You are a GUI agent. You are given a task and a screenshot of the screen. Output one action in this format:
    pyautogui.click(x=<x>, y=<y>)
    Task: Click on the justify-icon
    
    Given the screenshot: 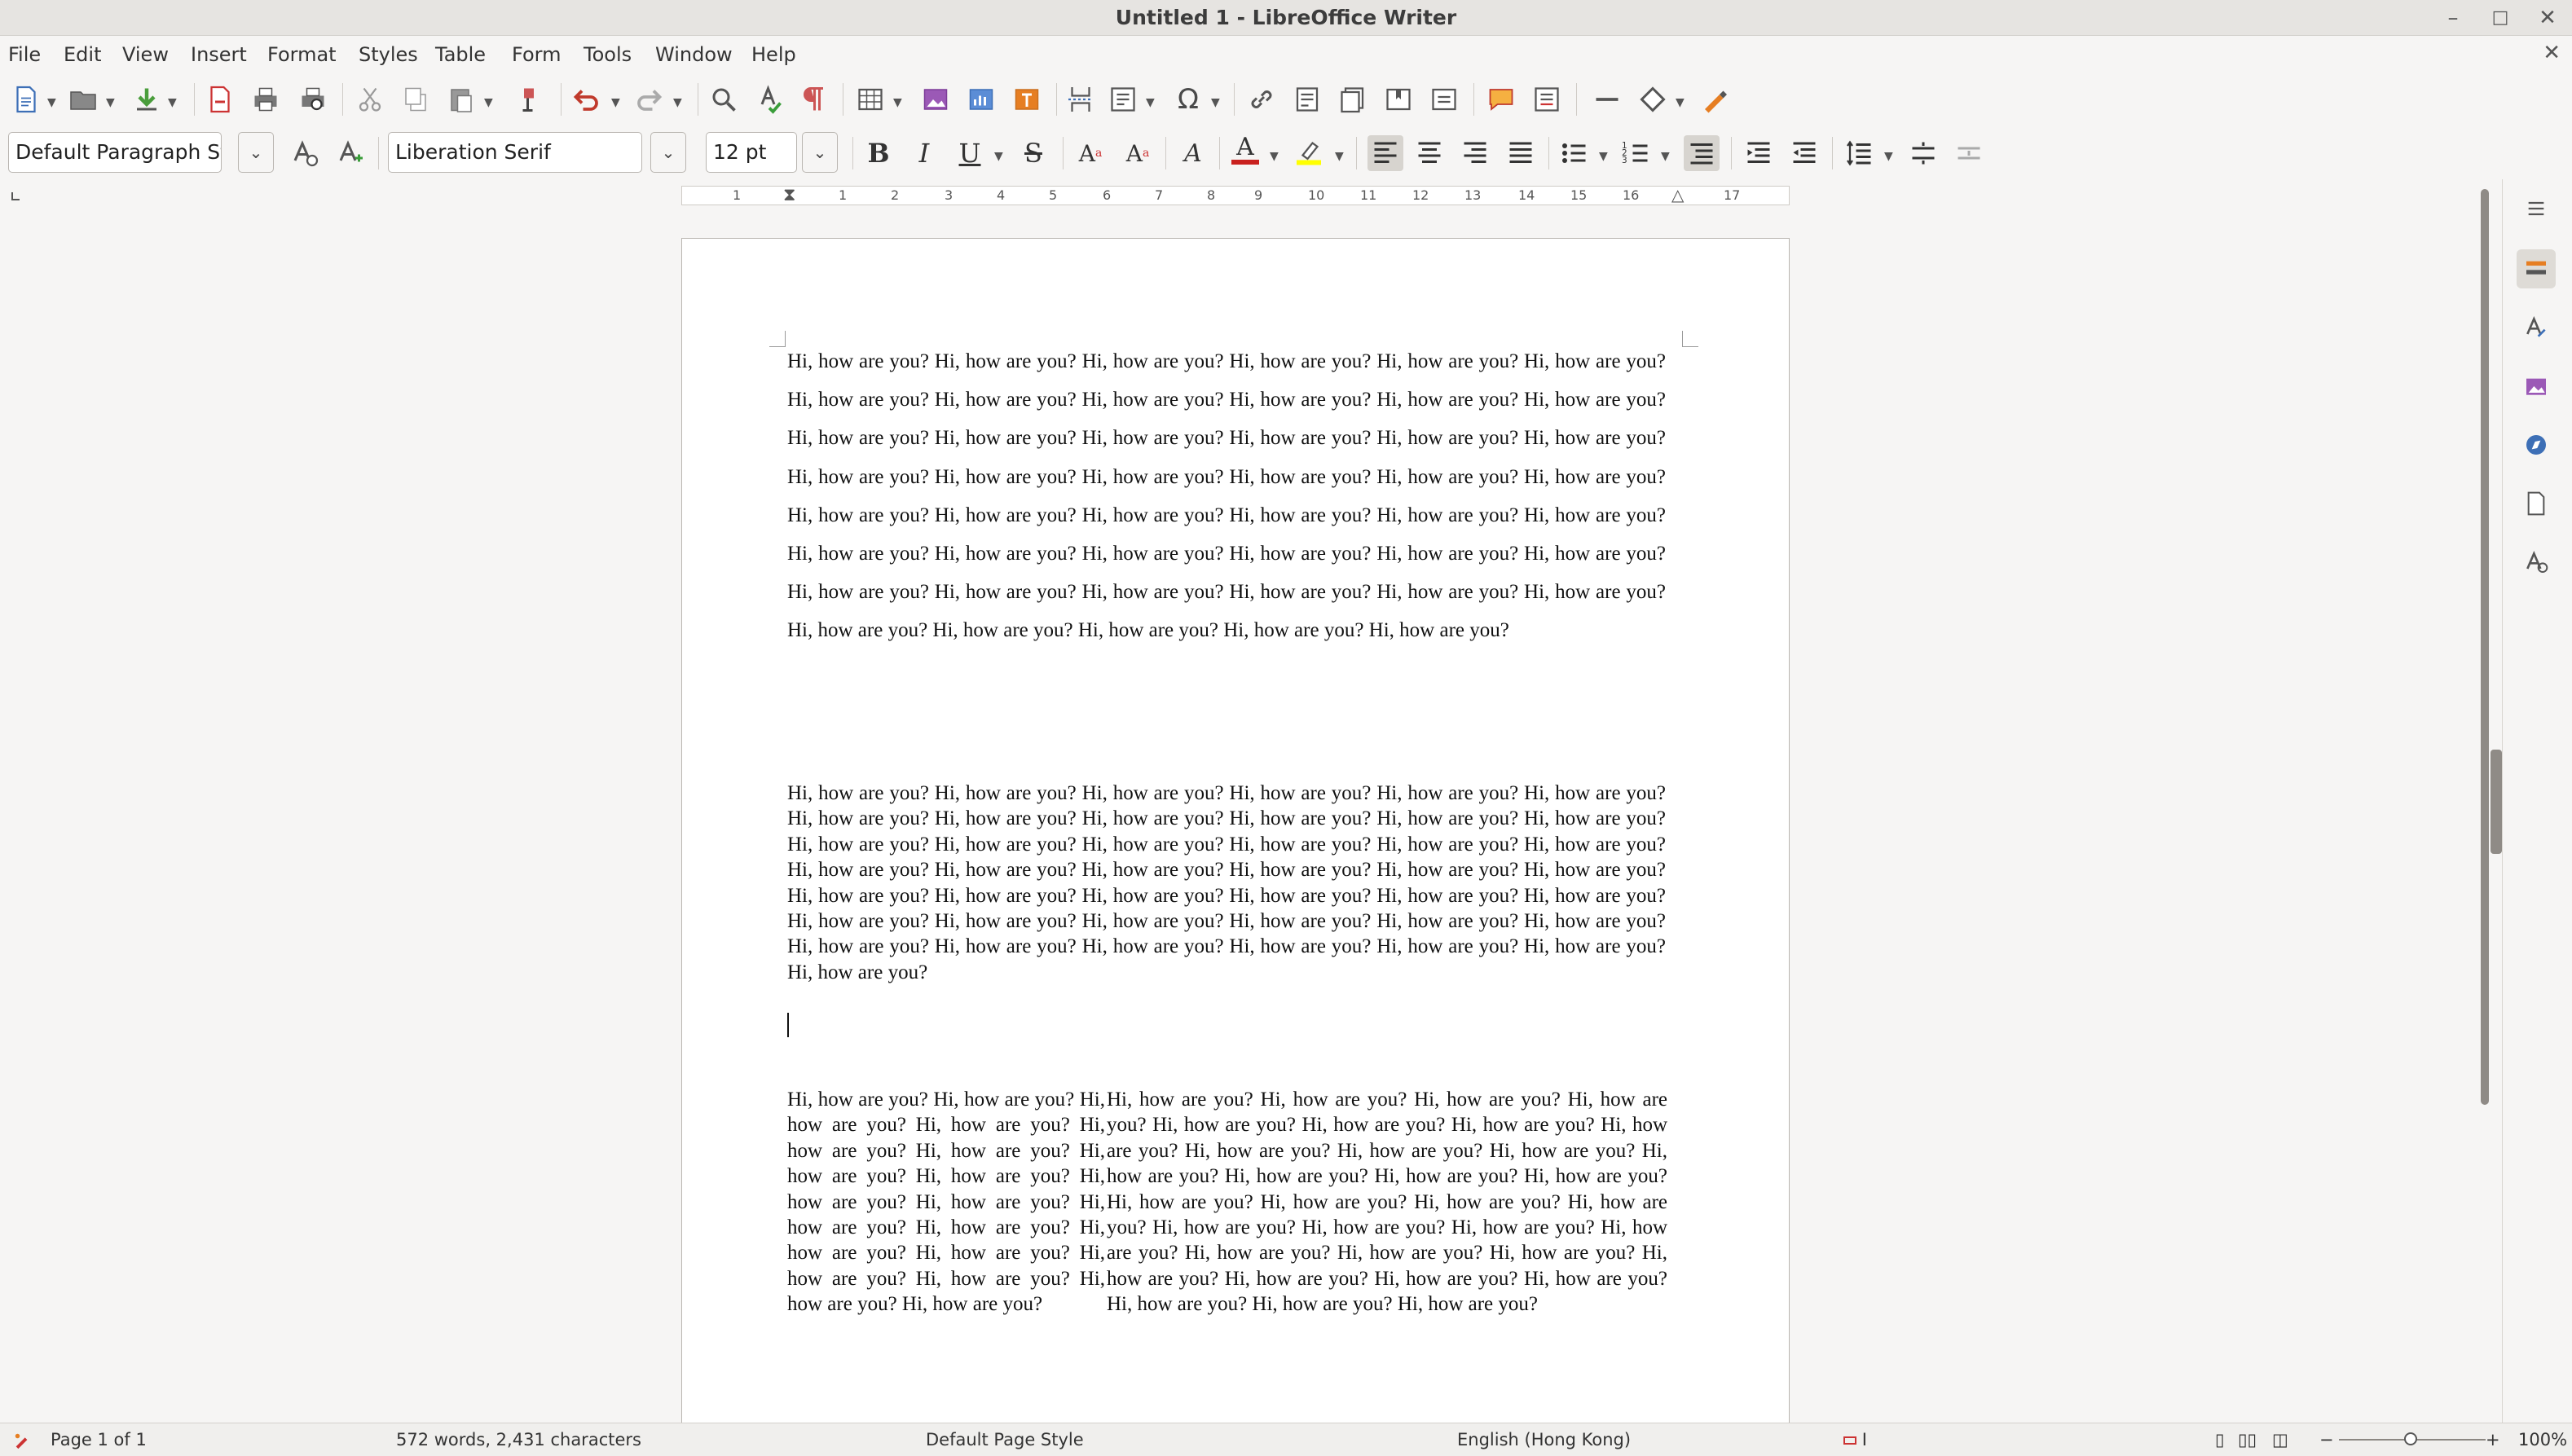 What is the action you would take?
    pyautogui.click(x=1521, y=153)
    